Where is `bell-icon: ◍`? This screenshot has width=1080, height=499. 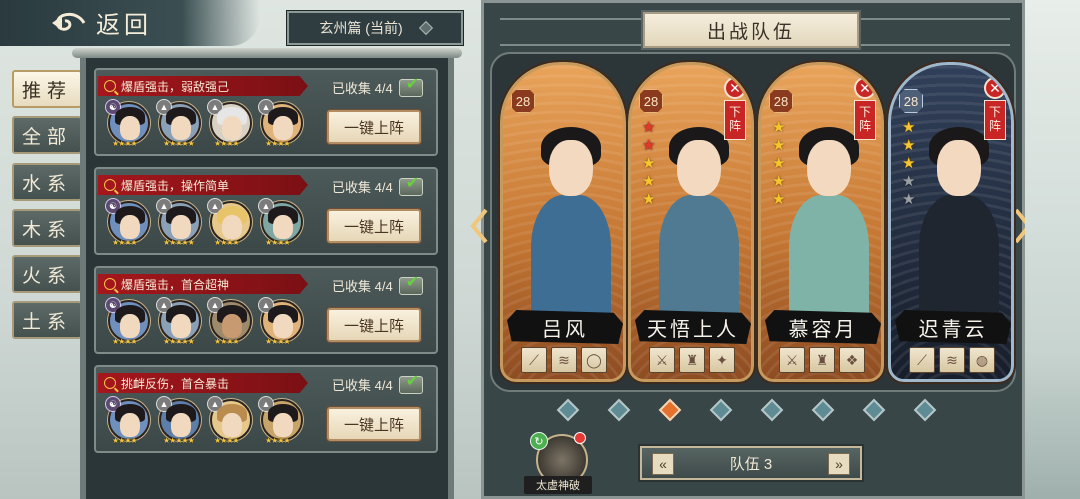 bell-icon: ◍ is located at coordinates (982, 360).